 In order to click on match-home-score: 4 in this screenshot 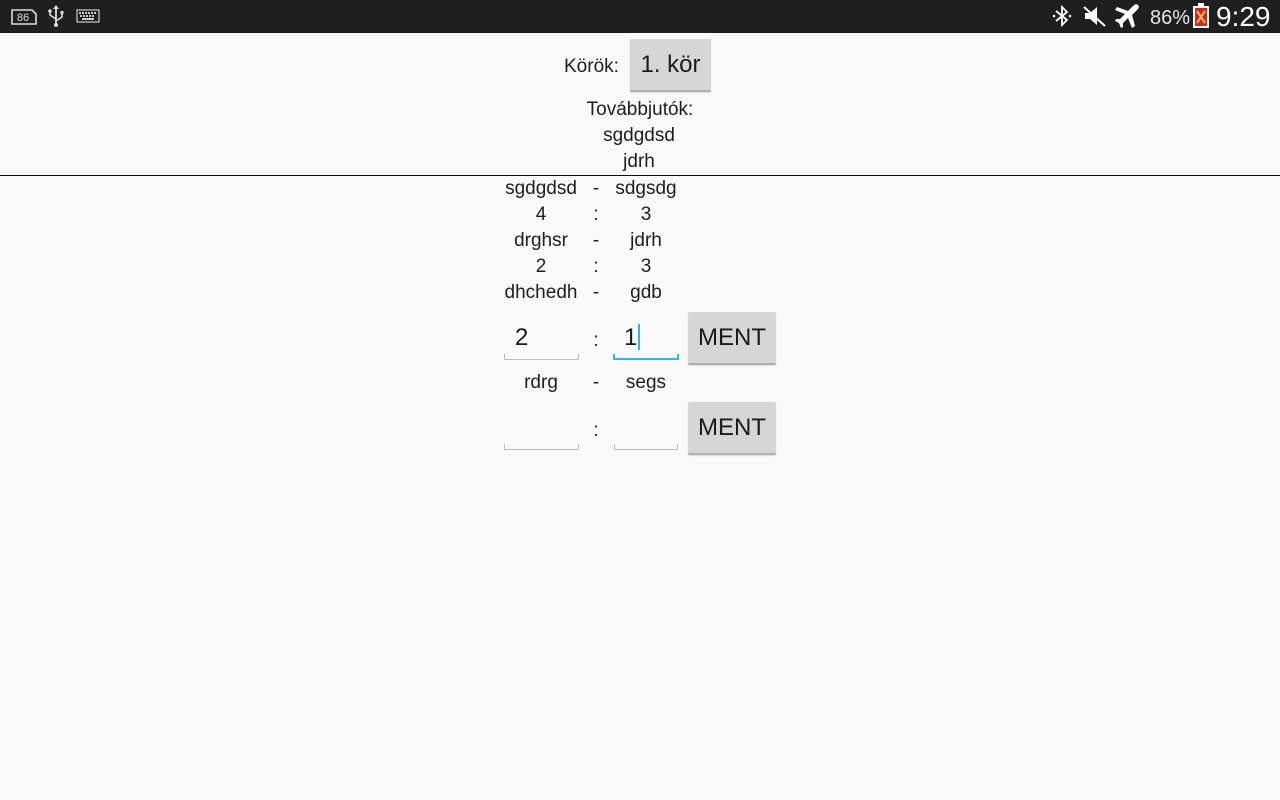, I will do `click(541, 214)`.